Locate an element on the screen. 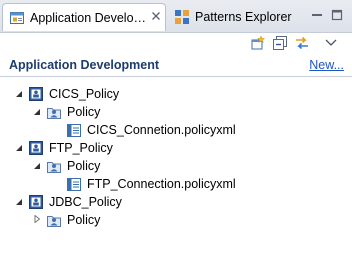 This screenshot has width=352, height=256. tree-item-label: CICS_Policy is located at coordinates (84, 94).